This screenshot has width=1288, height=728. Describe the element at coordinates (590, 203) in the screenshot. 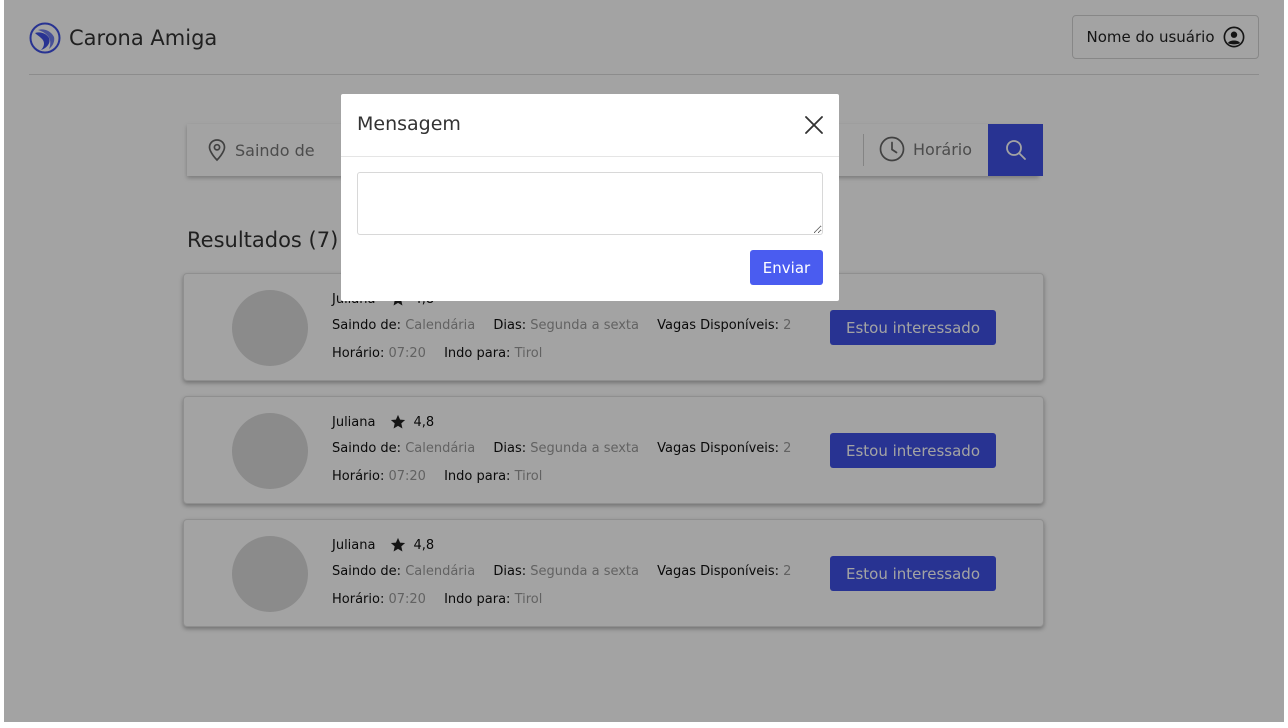

I see `message-textarea` at that location.